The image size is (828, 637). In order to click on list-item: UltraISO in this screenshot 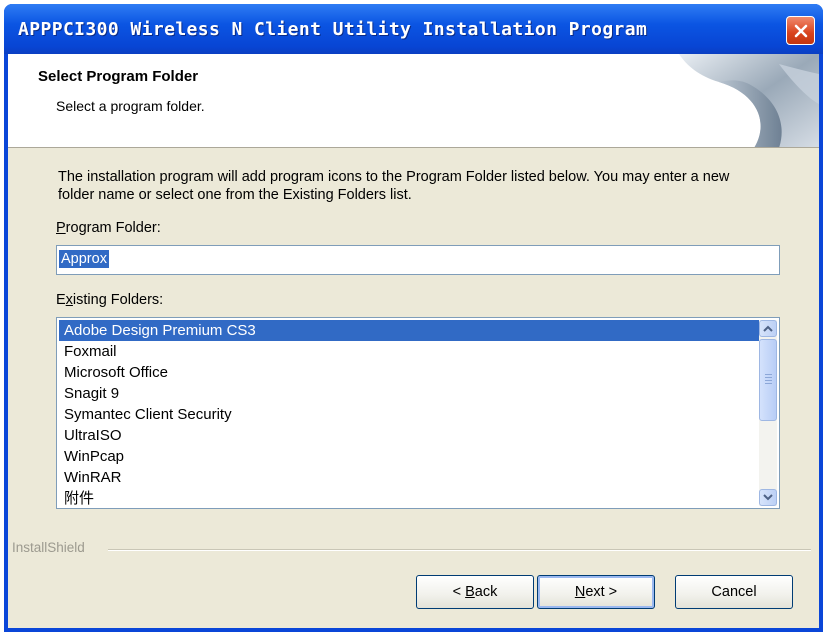, I will do `click(409, 435)`.